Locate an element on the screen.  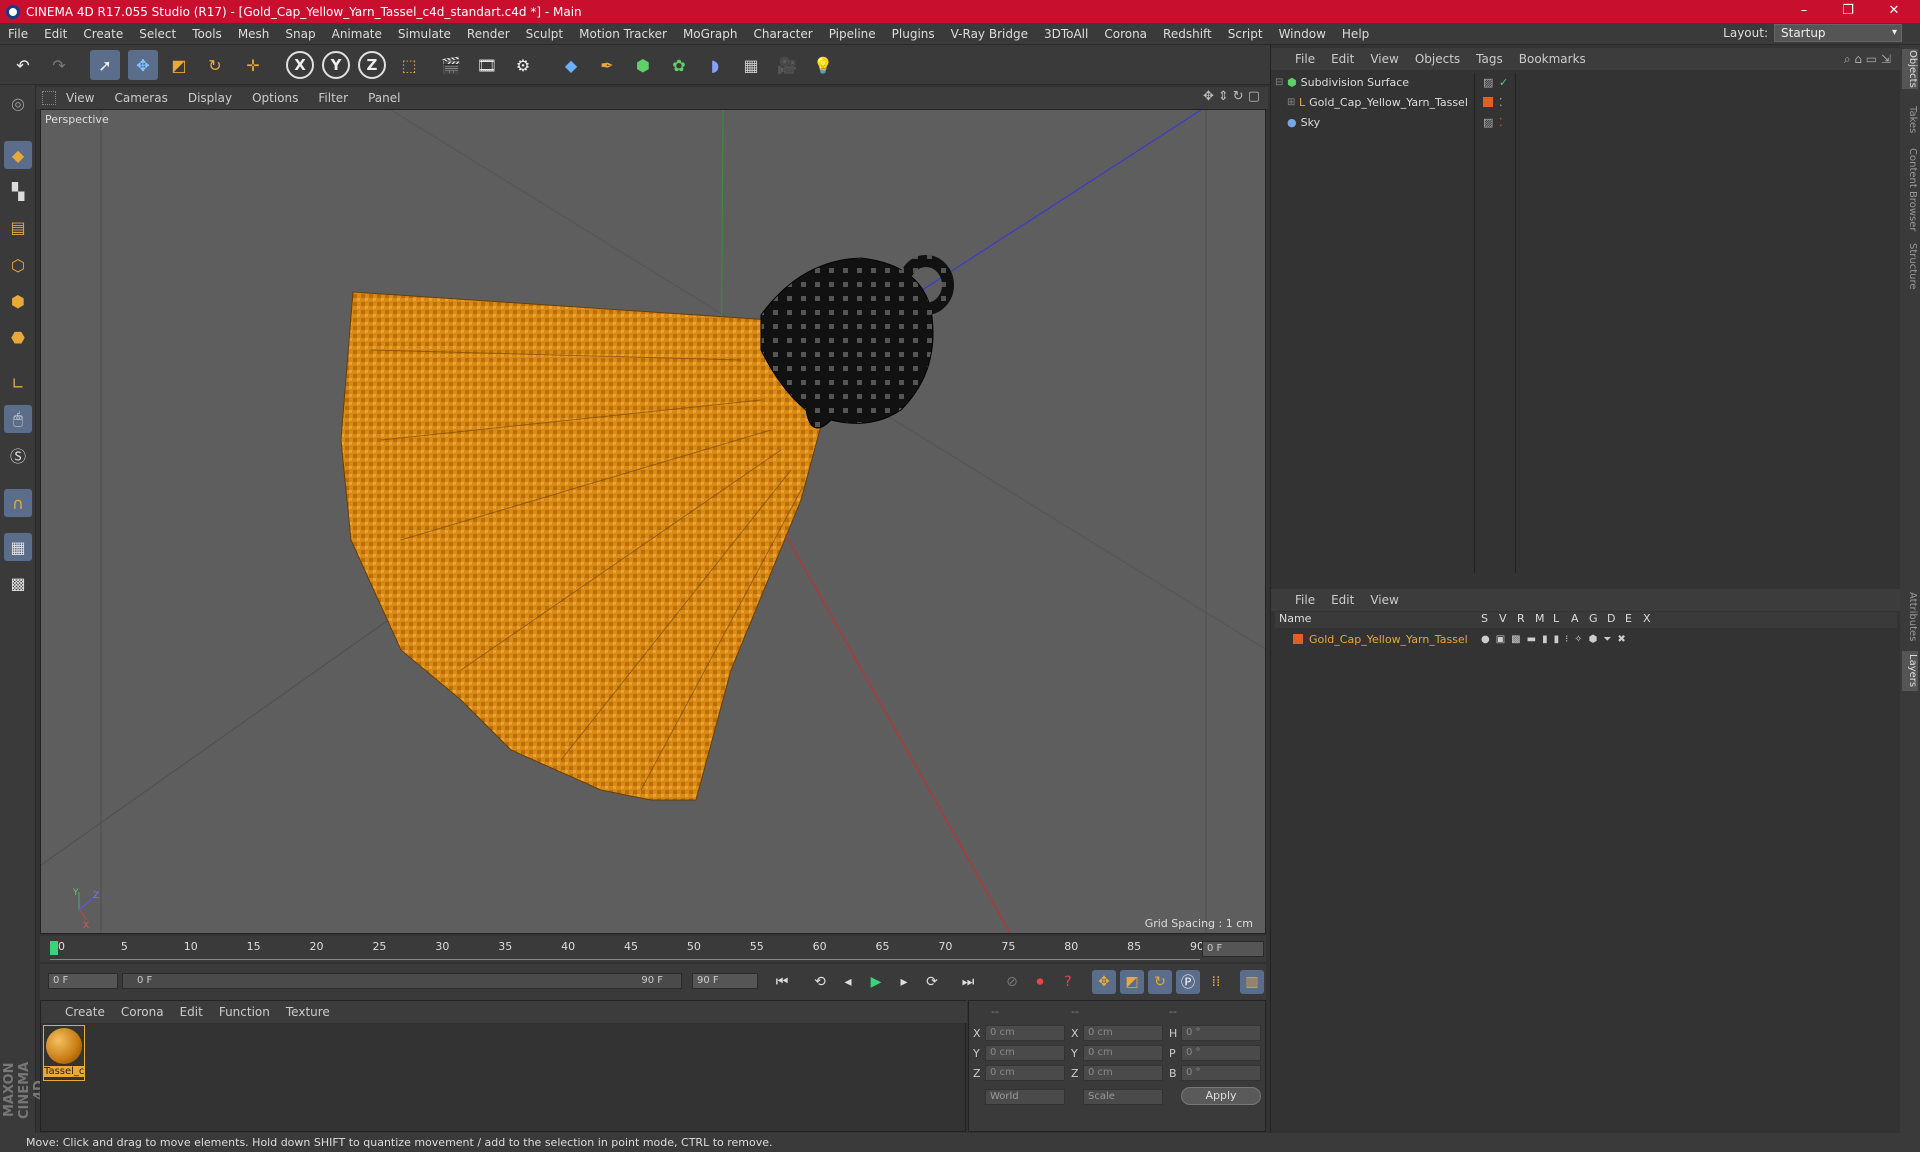
axis-mode-icon: ∟ is located at coordinates (18, 383).